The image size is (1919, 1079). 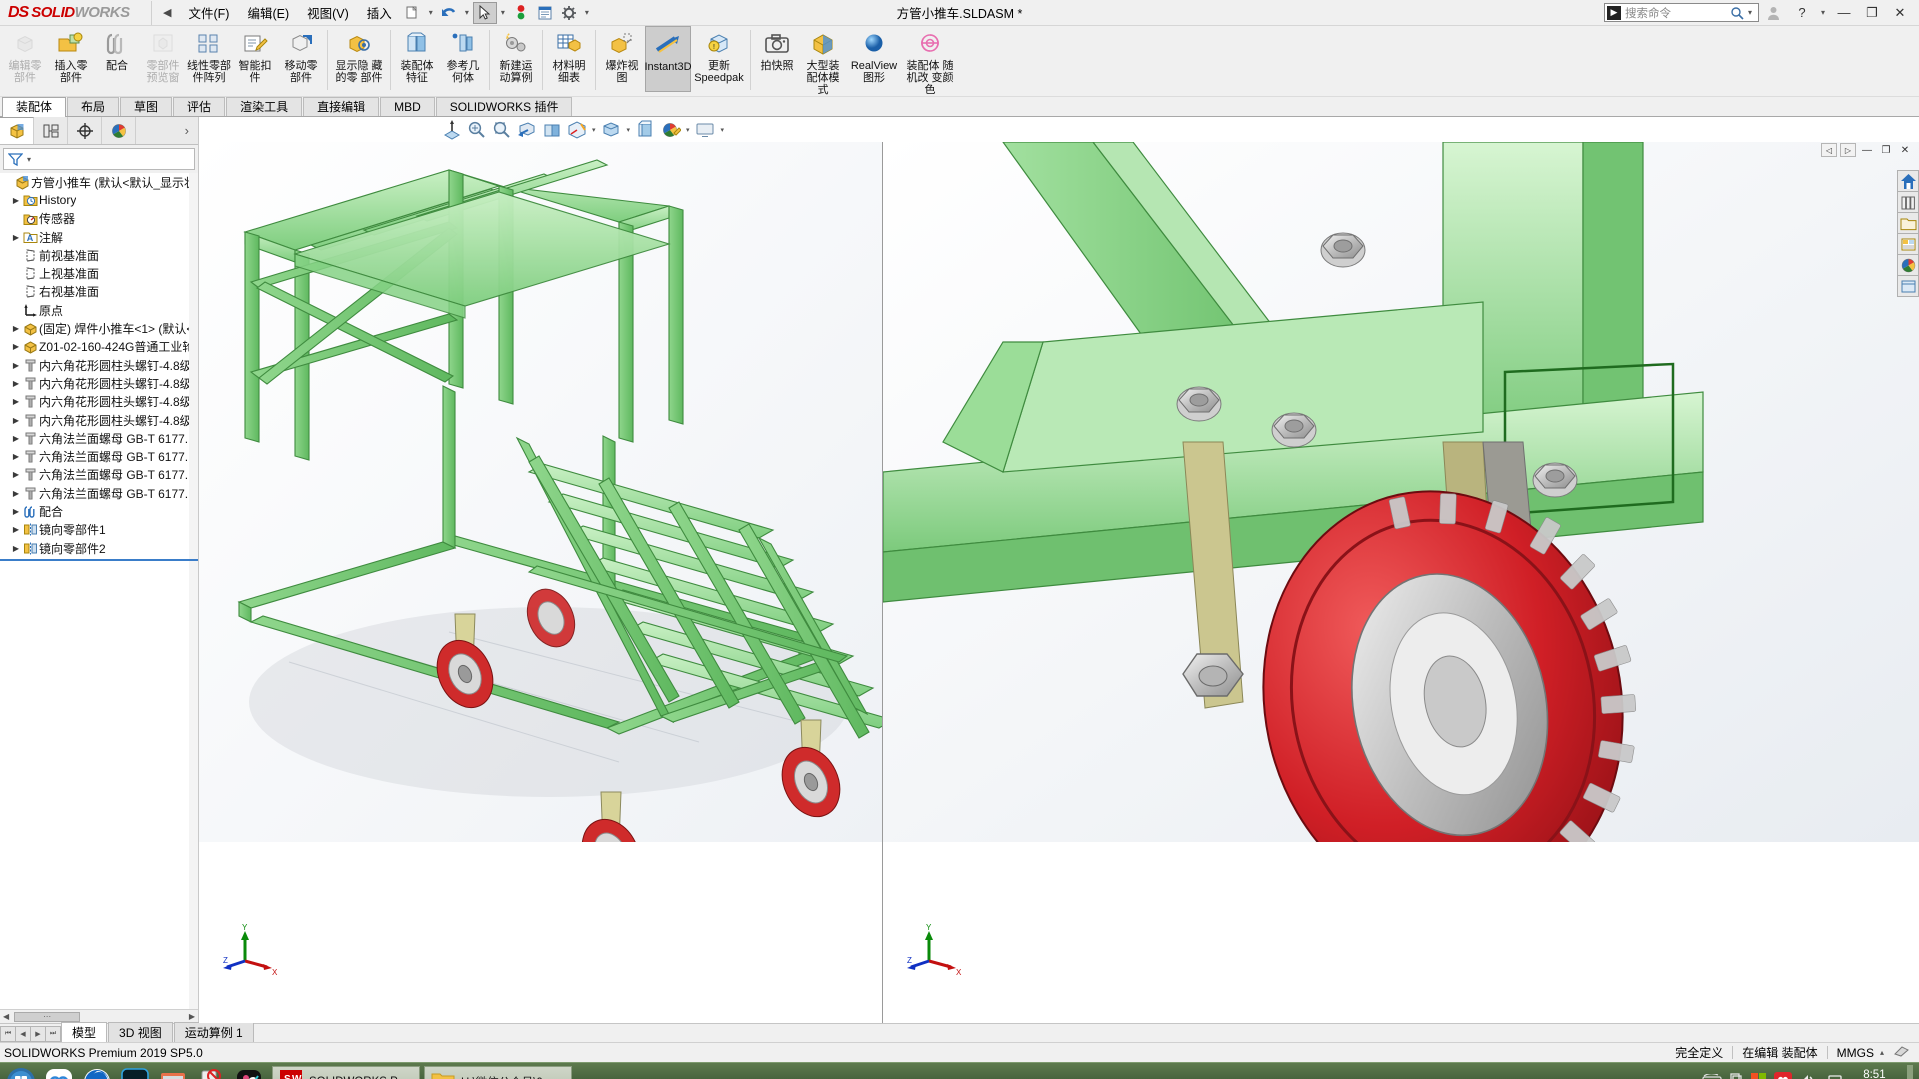 What do you see at coordinates (1808, 1076) in the screenshot?
I see `volume-icon` at bounding box center [1808, 1076].